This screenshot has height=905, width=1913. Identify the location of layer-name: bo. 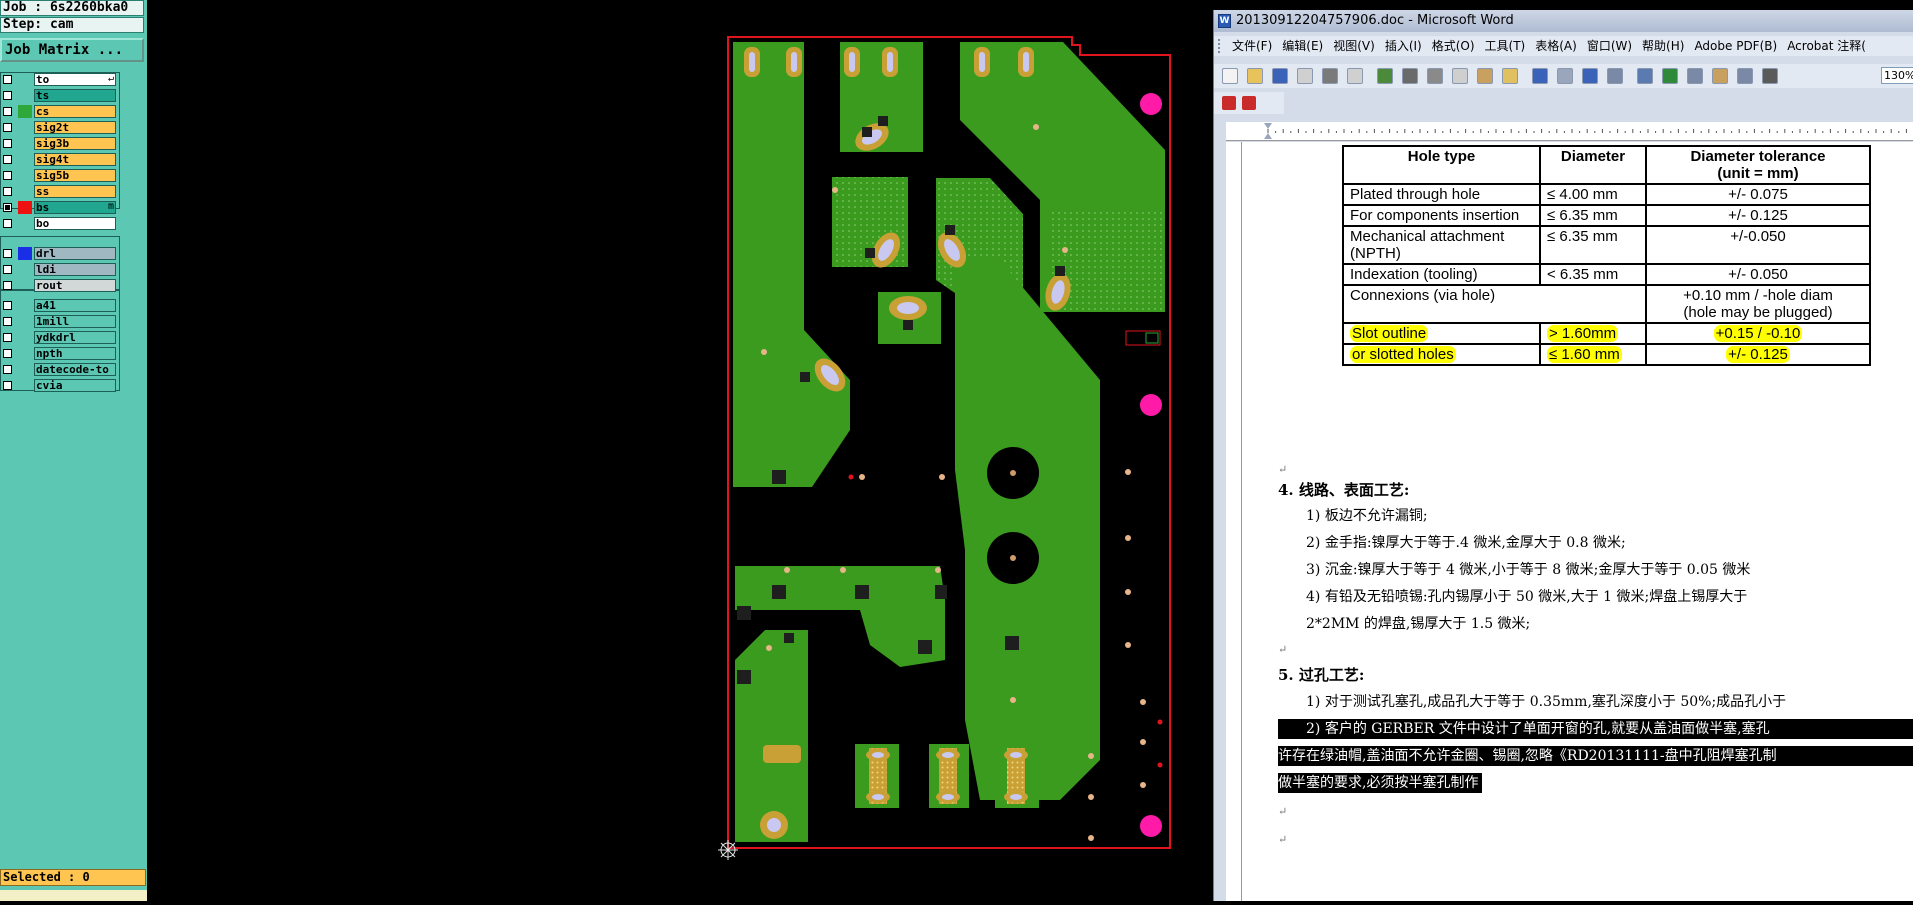
(75, 223).